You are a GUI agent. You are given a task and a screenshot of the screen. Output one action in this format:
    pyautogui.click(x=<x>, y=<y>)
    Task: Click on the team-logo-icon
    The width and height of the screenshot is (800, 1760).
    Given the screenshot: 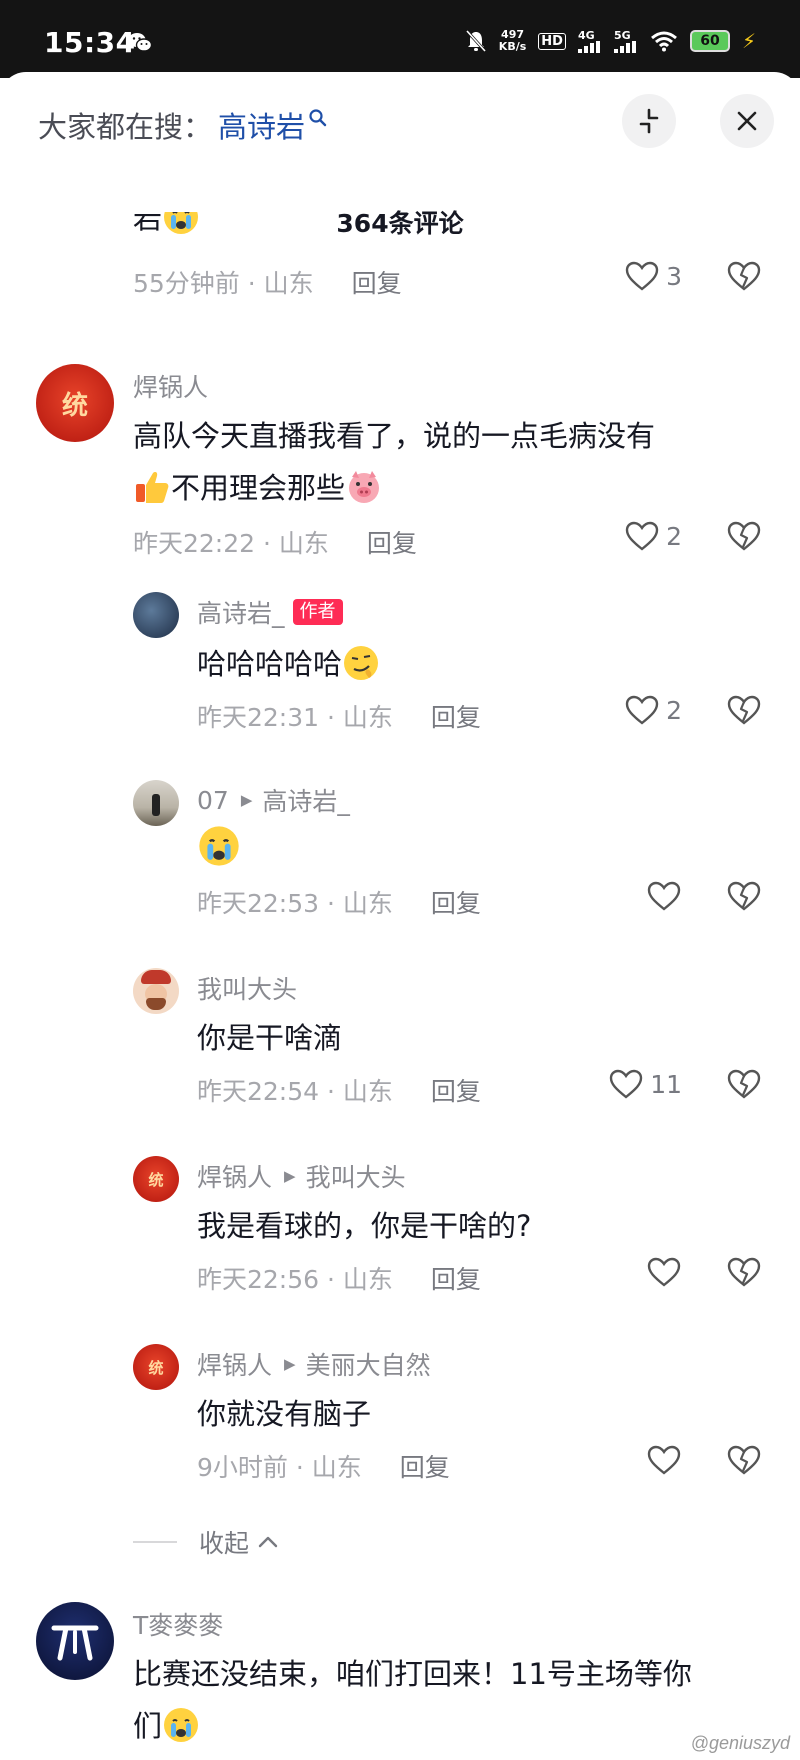 What is the action you would take?
    pyautogui.click(x=75, y=1643)
    